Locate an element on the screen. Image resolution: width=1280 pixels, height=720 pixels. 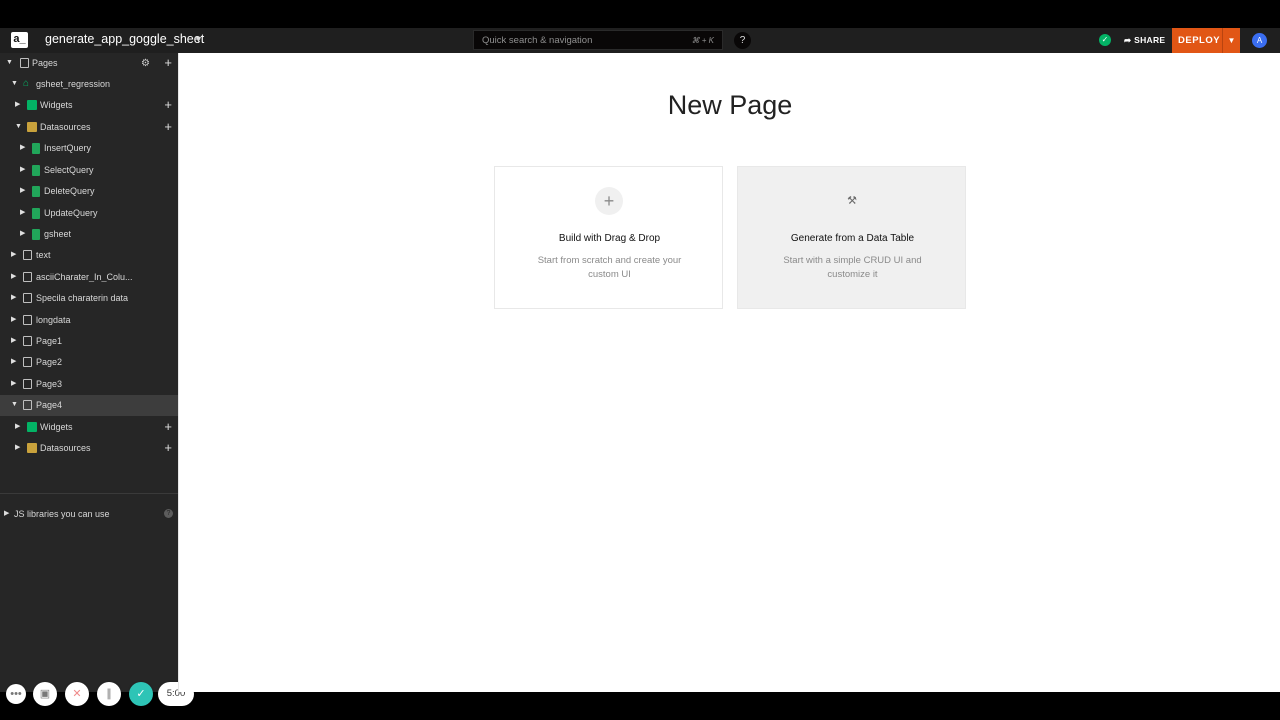
check-icon: ✓ is located at coordinates (141, 694).